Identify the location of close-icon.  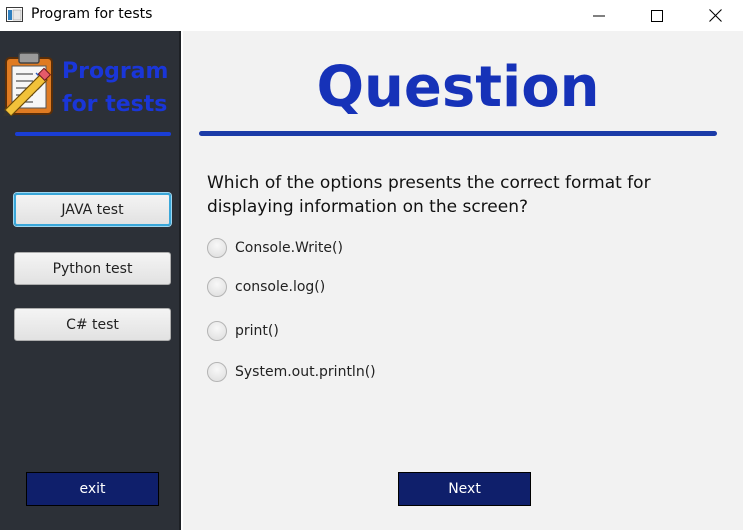
(715, 15).